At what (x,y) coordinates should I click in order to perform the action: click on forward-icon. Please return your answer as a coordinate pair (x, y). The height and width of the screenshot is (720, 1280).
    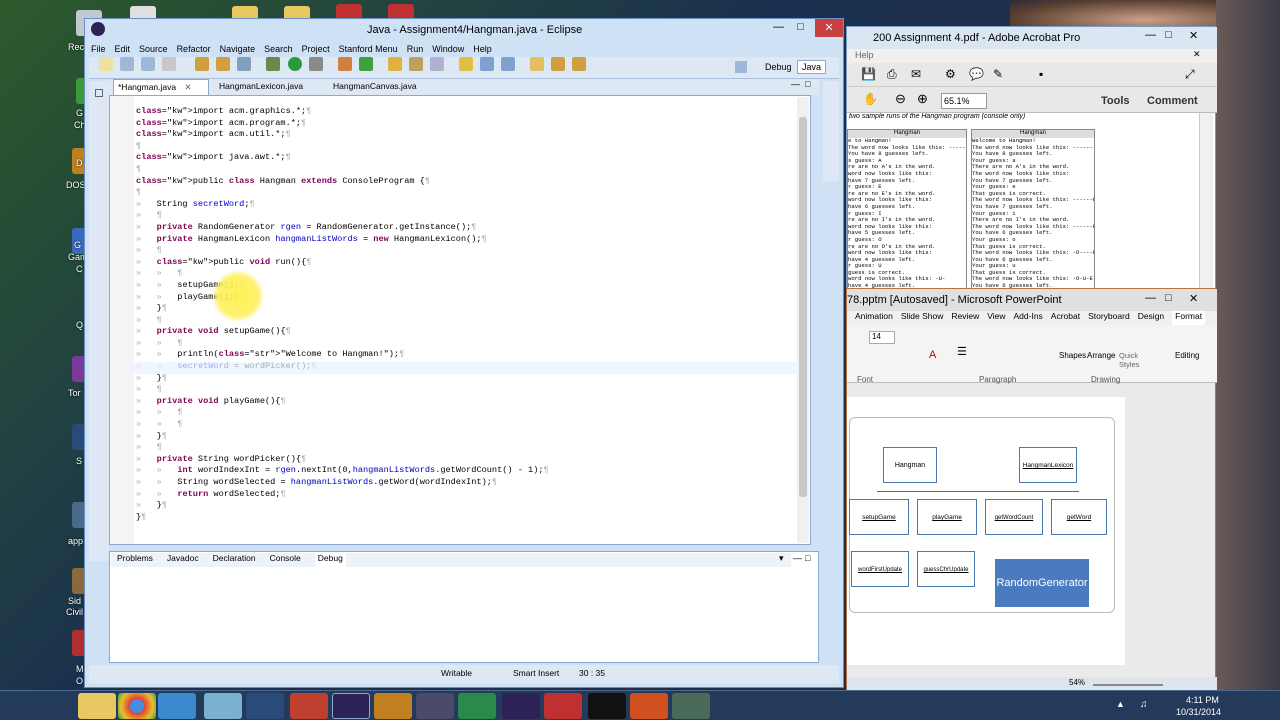
    Looking at the image, I should click on (579, 64).